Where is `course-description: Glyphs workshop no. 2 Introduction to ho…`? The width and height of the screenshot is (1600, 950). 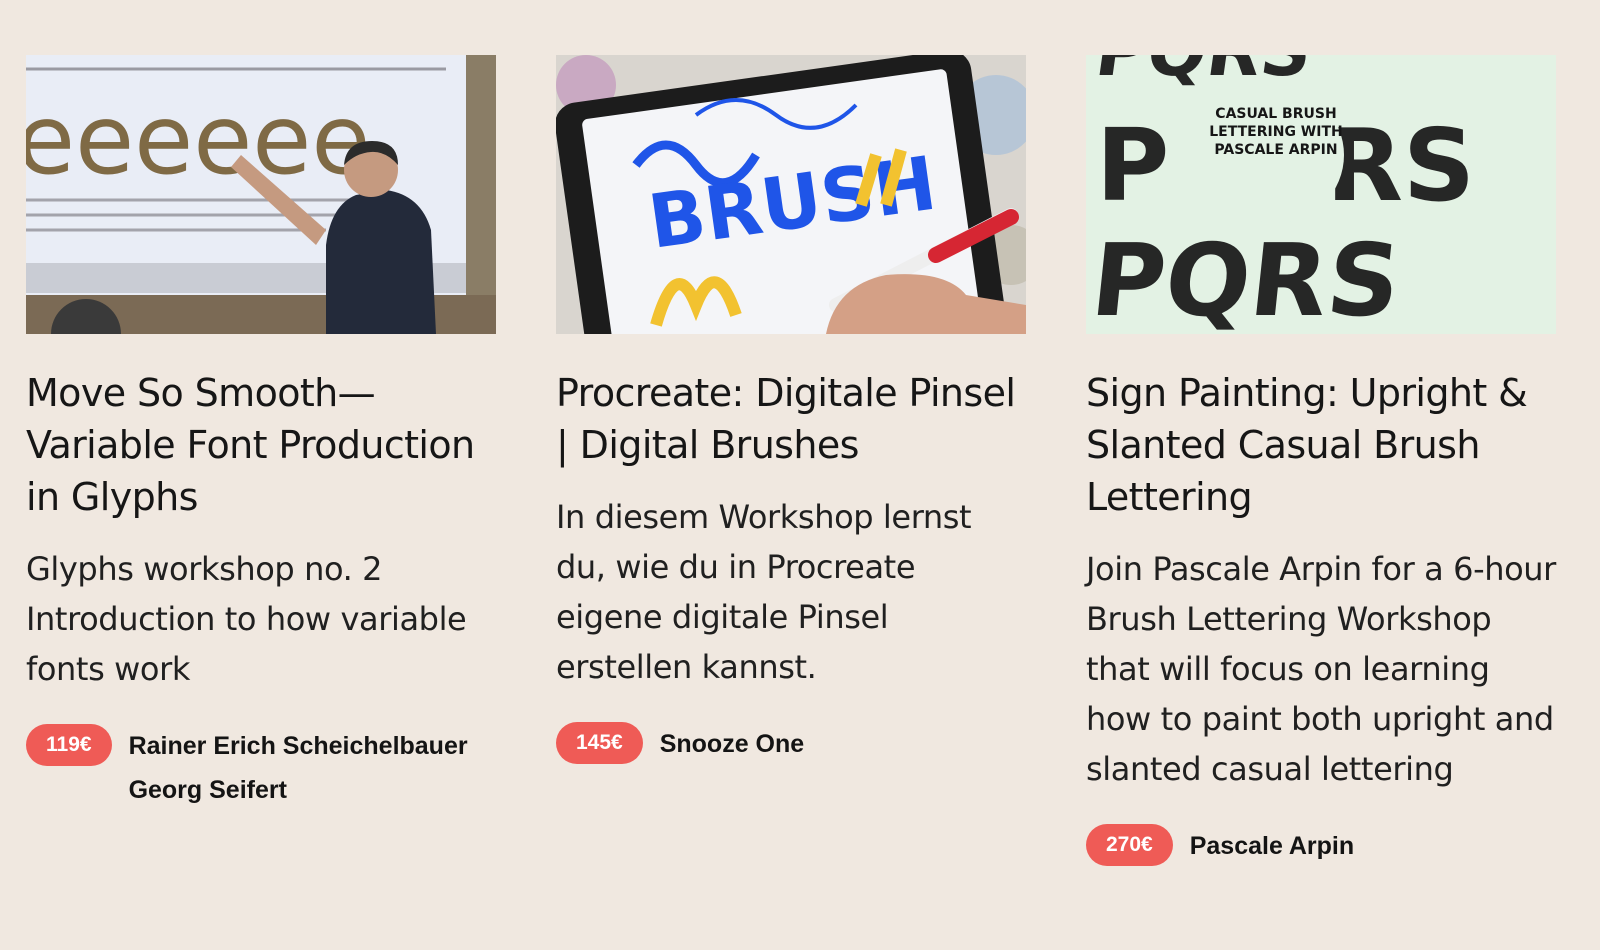
course-description: Glyphs workshop no. 2 Introduction to ho… is located at coordinates (246, 619).